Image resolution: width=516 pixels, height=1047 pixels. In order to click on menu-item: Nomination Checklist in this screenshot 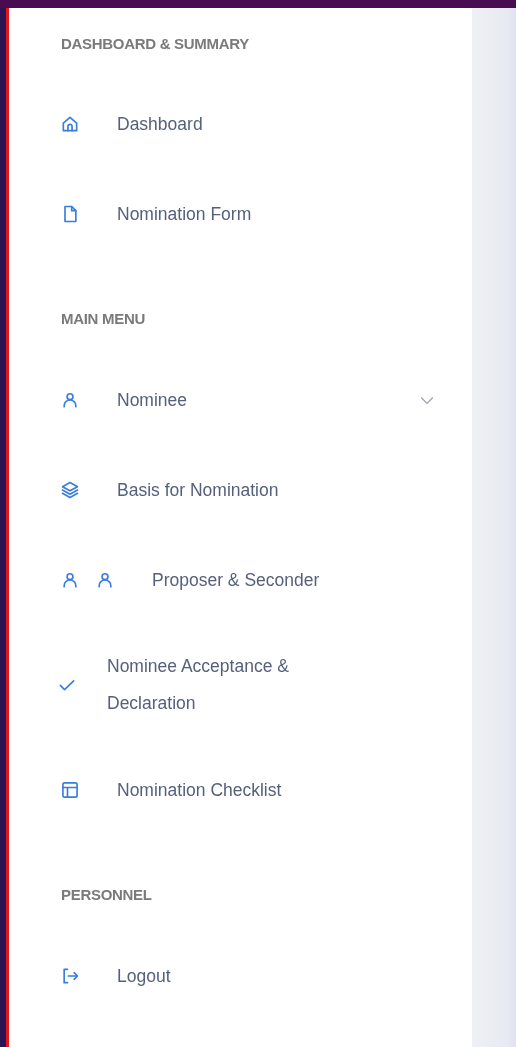, I will do `click(240, 790)`.